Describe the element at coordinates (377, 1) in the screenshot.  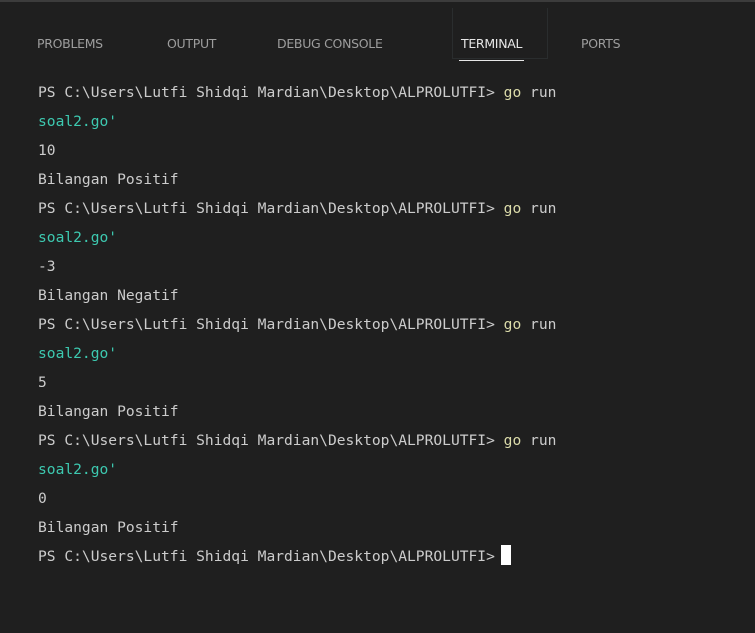
I see `panel-top-border` at that location.